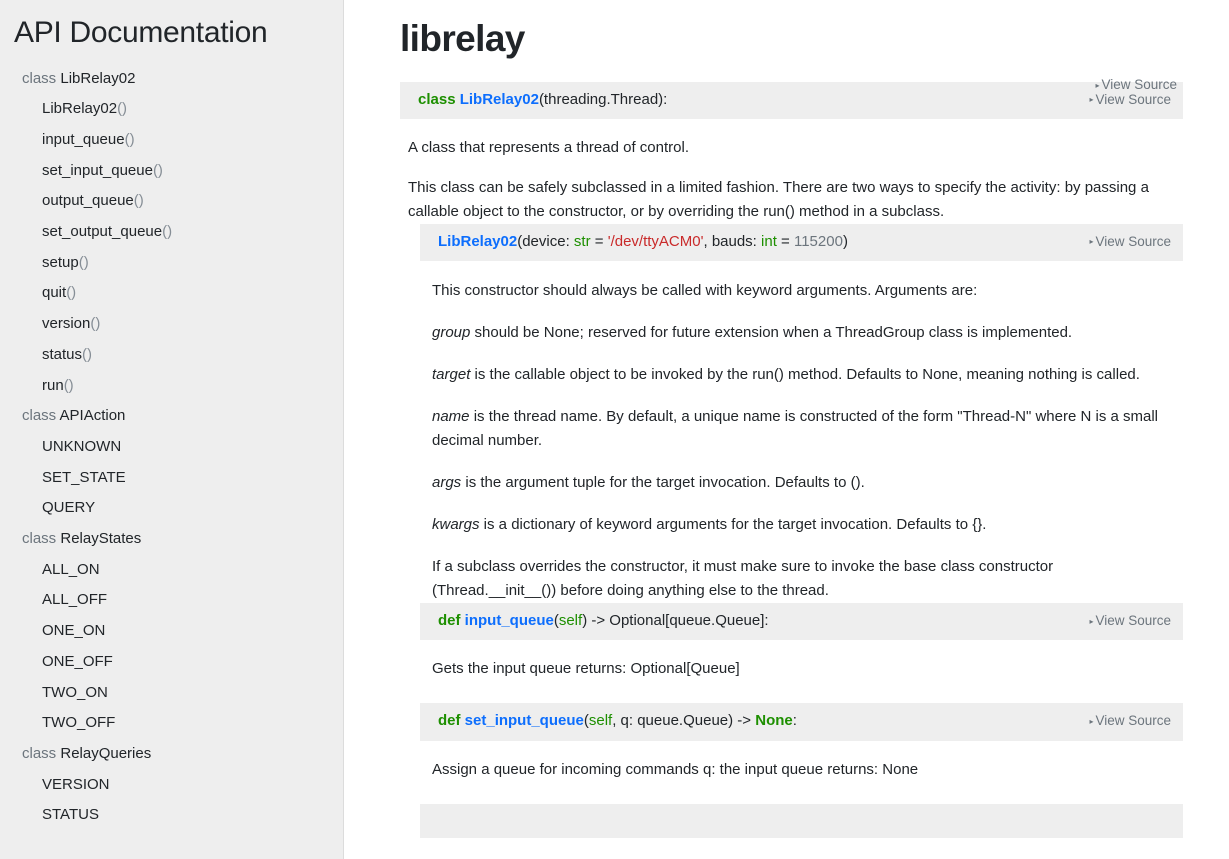  Describe the element at coordinates (171, 723) in the screenshot. I see `sidebar-item-two_off: TWO_OFF` at that location.